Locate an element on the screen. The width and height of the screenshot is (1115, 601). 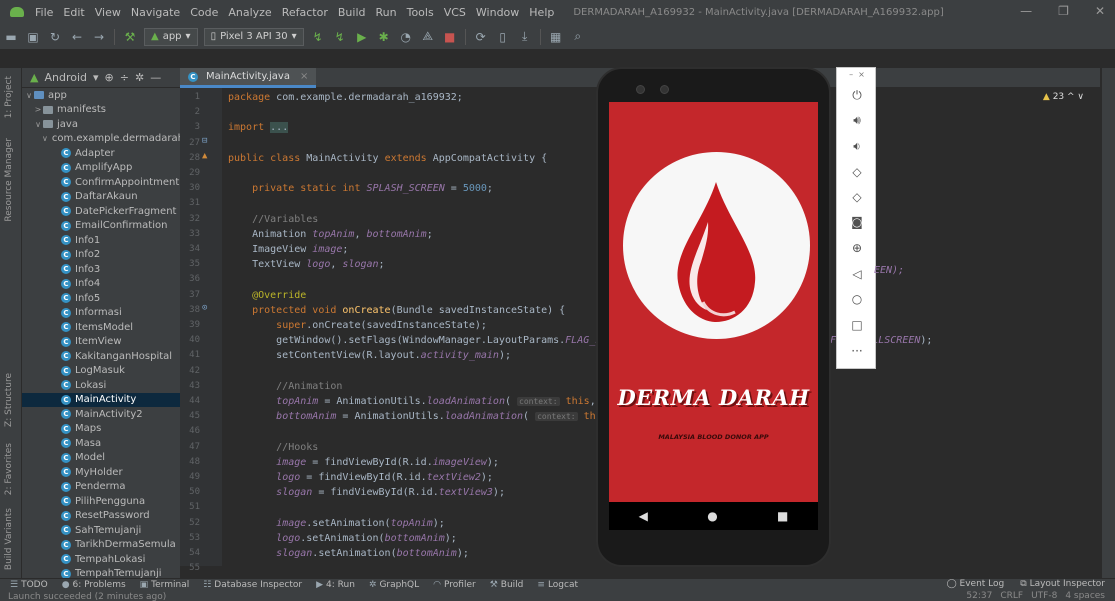
code-line: setContentView(R.layout.activity_main); is located at coordinates (366, 355).